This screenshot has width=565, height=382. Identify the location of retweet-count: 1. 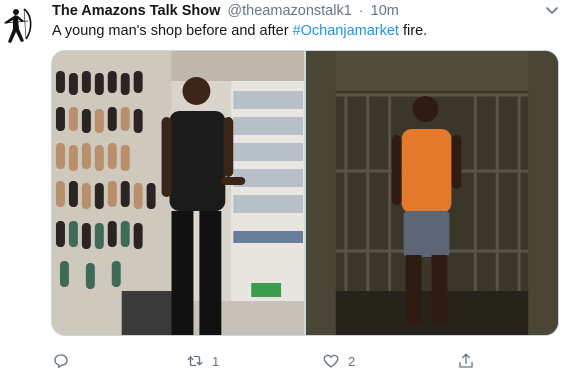
(216, 361).